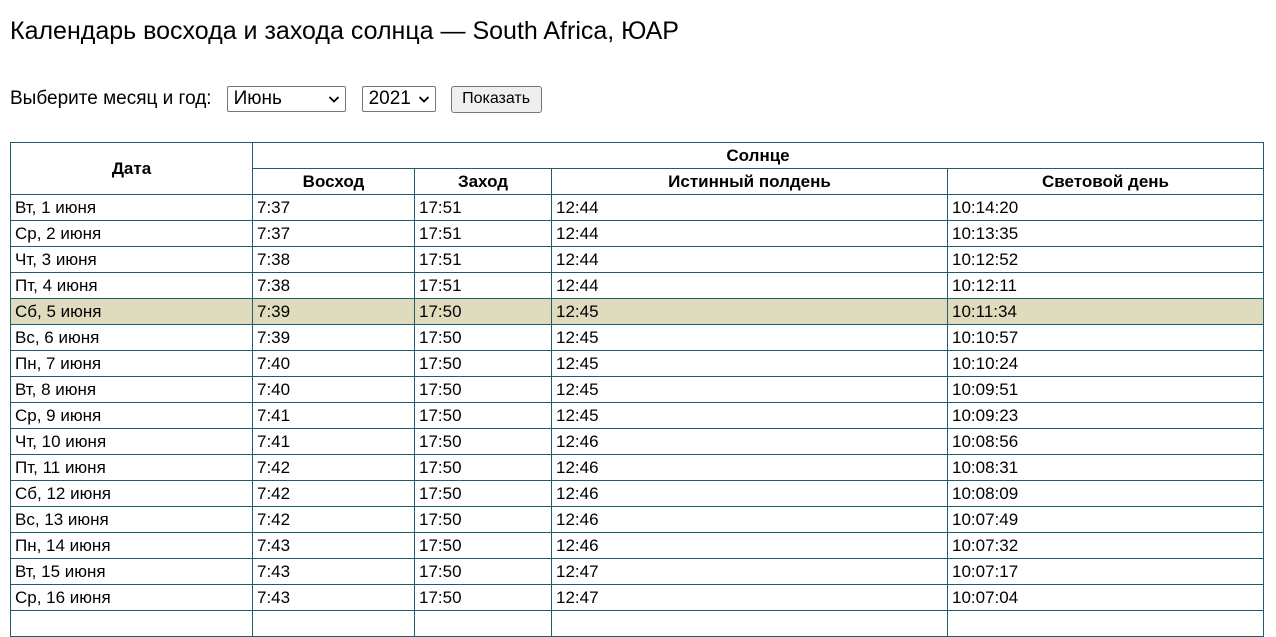 The image size is (1276, 637). I want to click on cell-daylength: 10:12:11, so click(1105, 285).